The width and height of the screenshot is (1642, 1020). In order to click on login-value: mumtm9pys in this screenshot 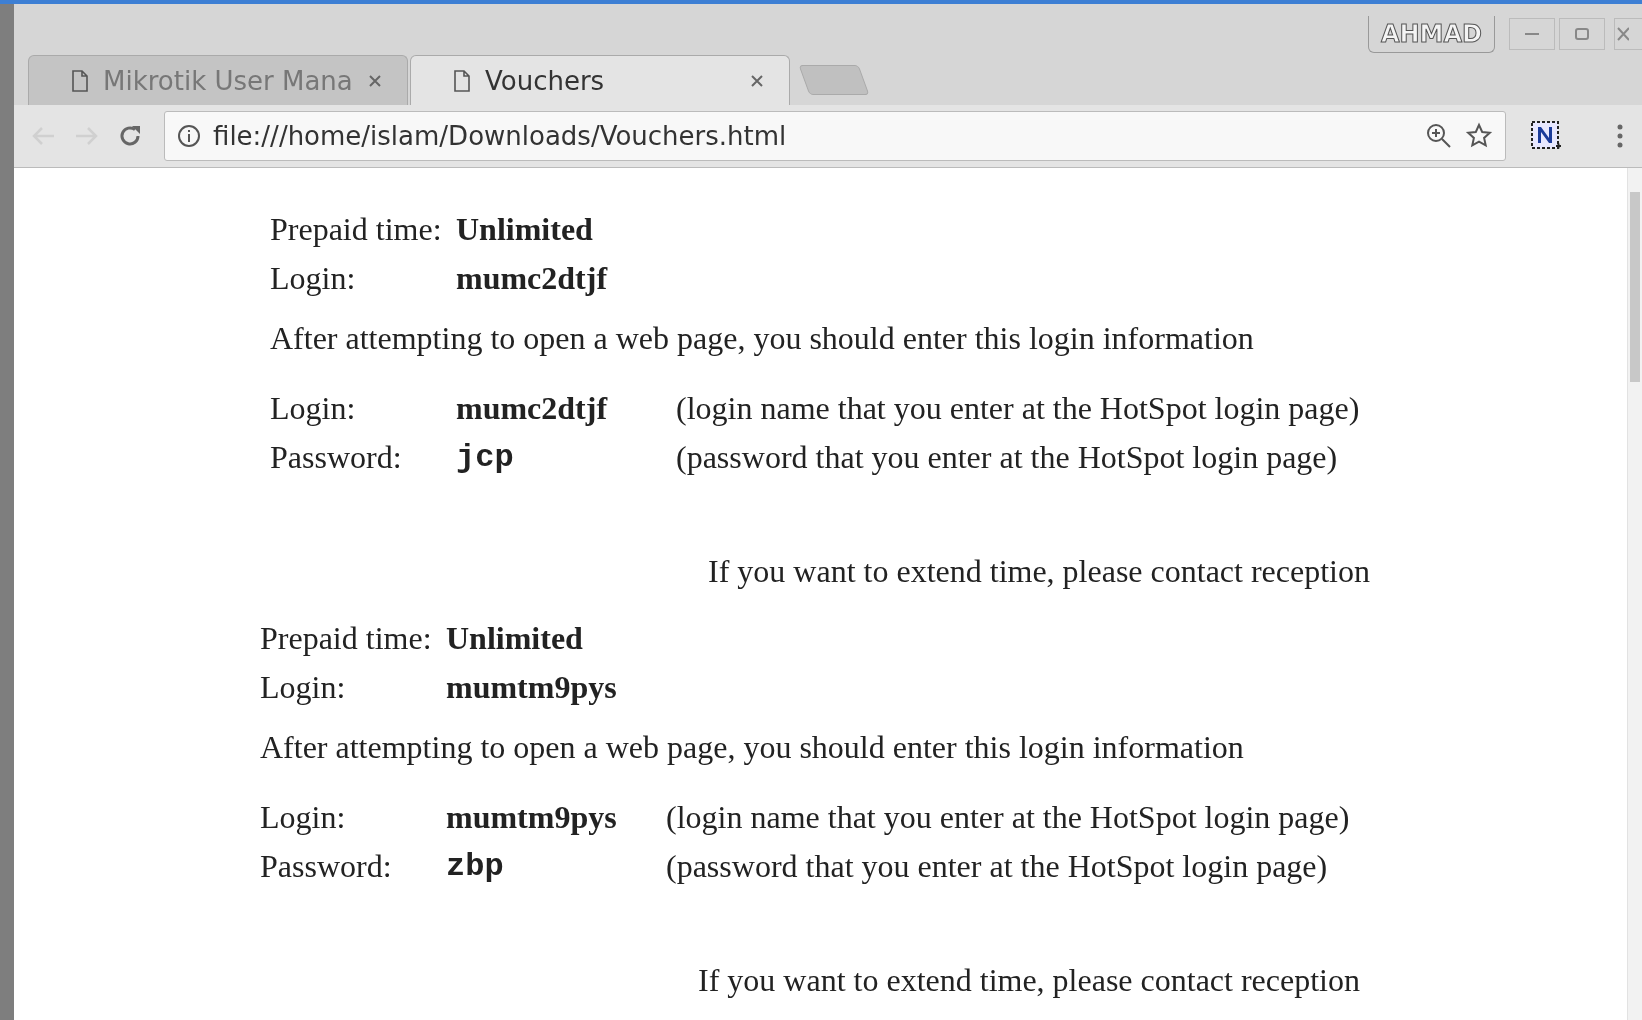, I will do `click(532, 817)`.